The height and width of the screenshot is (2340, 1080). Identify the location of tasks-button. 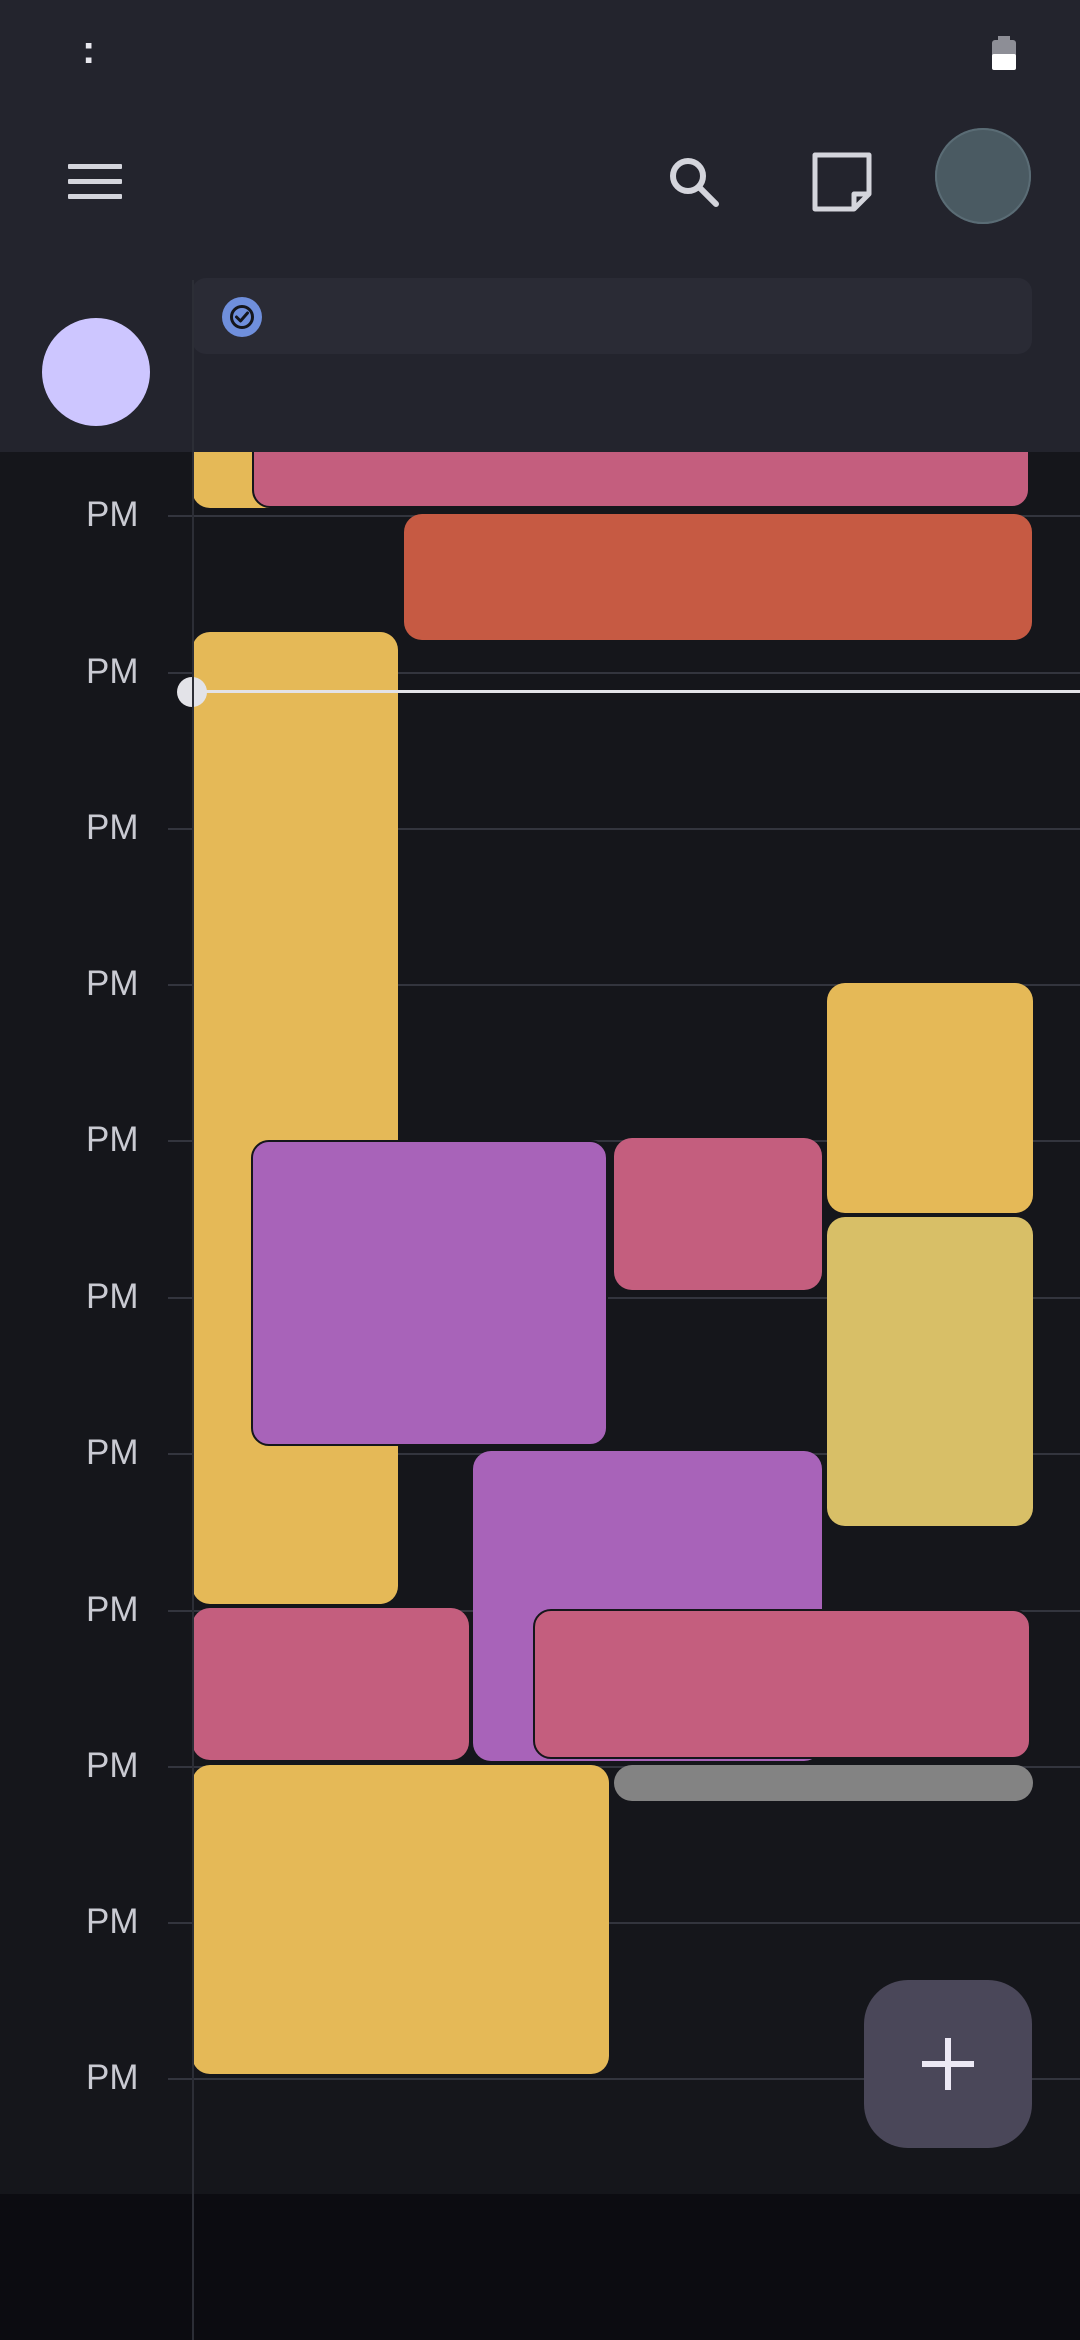
(842, 182).